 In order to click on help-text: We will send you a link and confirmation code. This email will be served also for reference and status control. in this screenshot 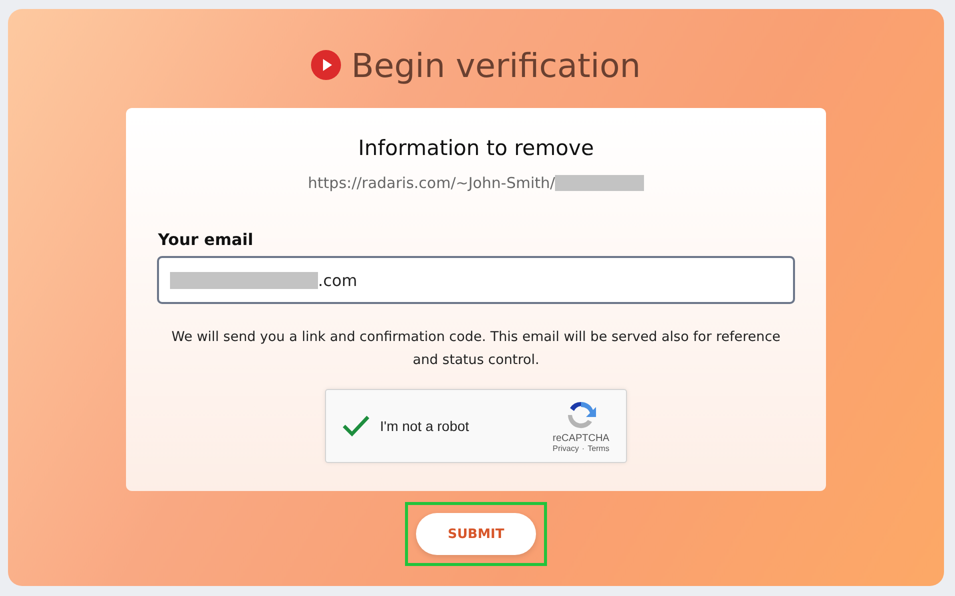, I will do `click(476, 349)`.